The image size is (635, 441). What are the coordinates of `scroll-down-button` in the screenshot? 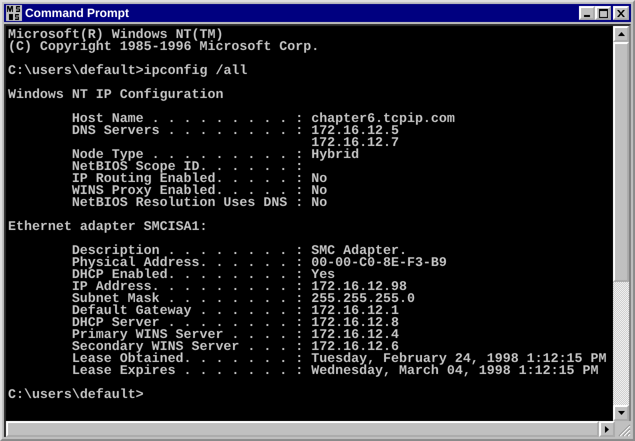 It's located at (621, 413).